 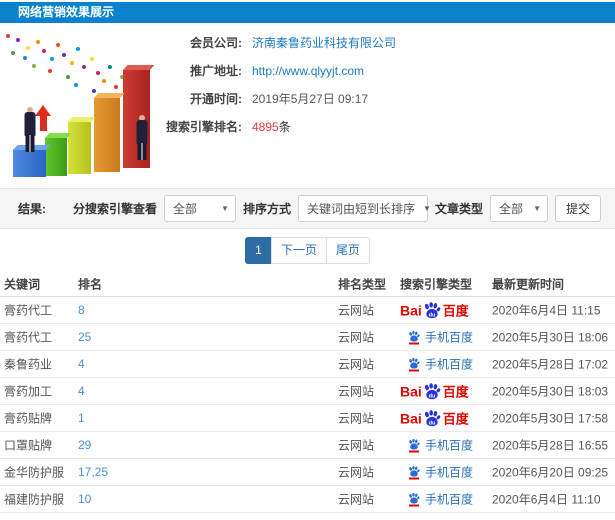 What do you see at coordinates (199, 208) in the screenshot?
I see `engine-view-select: 全部 ▼` at bounding box center [199, 208].